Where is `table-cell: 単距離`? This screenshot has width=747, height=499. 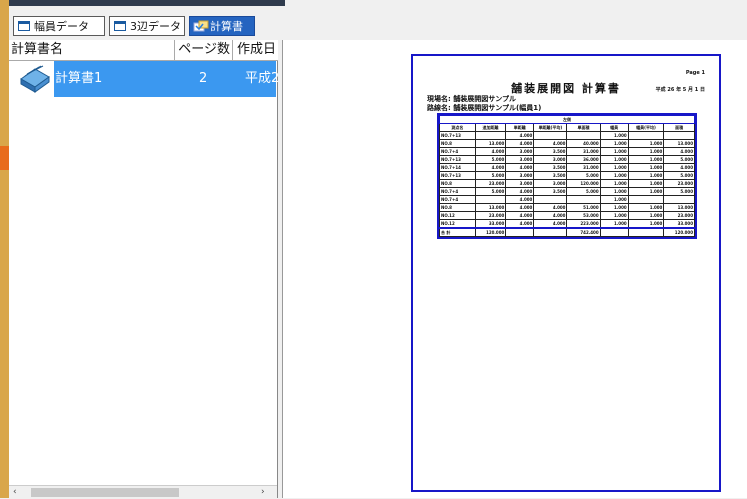 table-cell: 単距離 is located at coordinates (520, 127).